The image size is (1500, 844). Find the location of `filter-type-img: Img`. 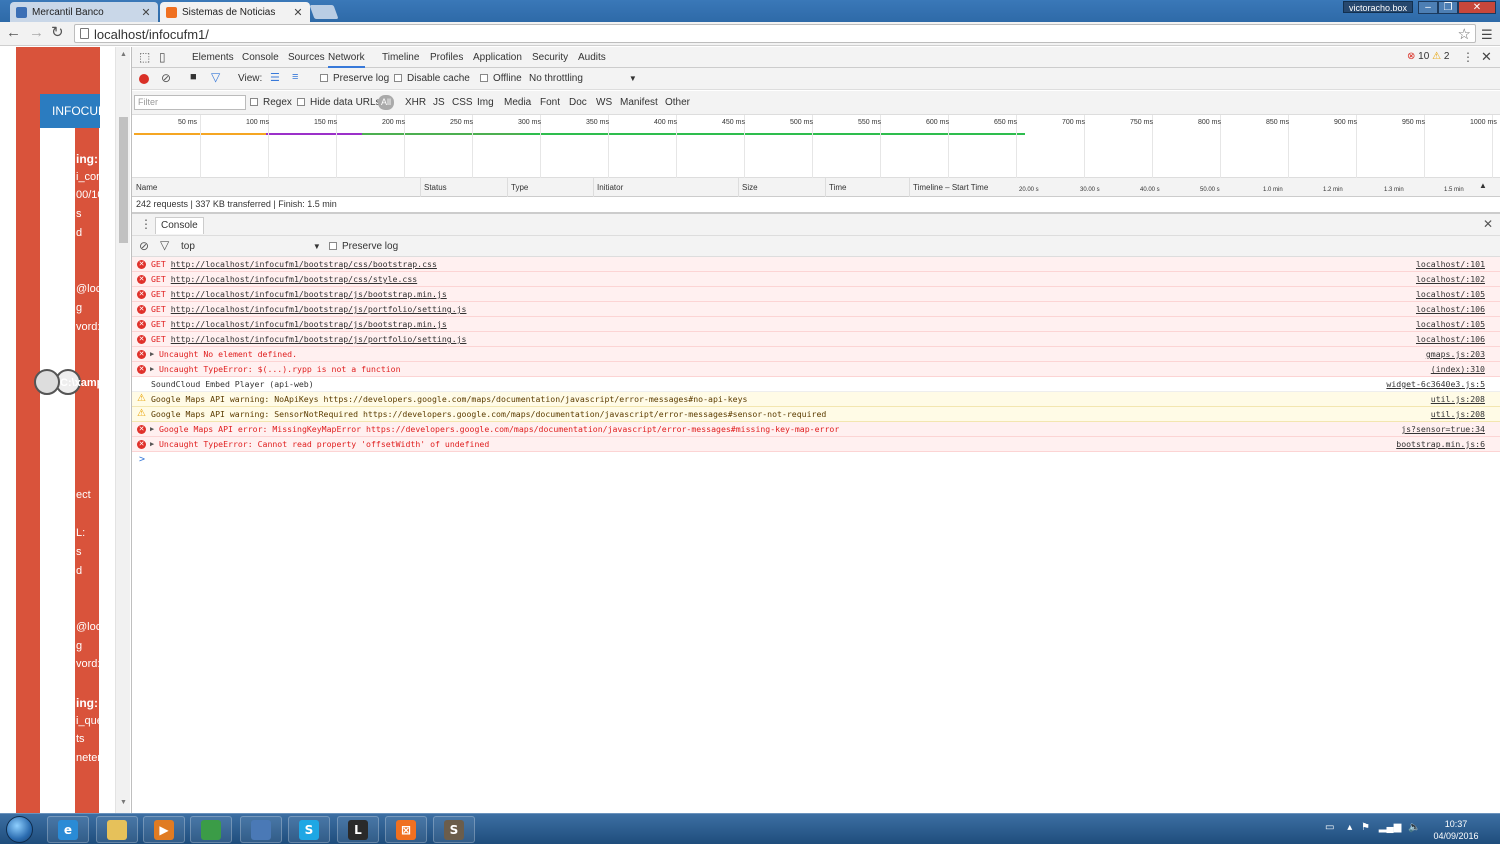

filter-type-img: Img is located at coordinates (485, 102).